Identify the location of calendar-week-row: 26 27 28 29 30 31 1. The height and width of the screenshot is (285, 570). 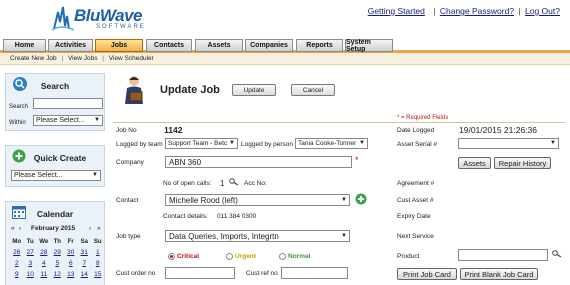
(57, 252).